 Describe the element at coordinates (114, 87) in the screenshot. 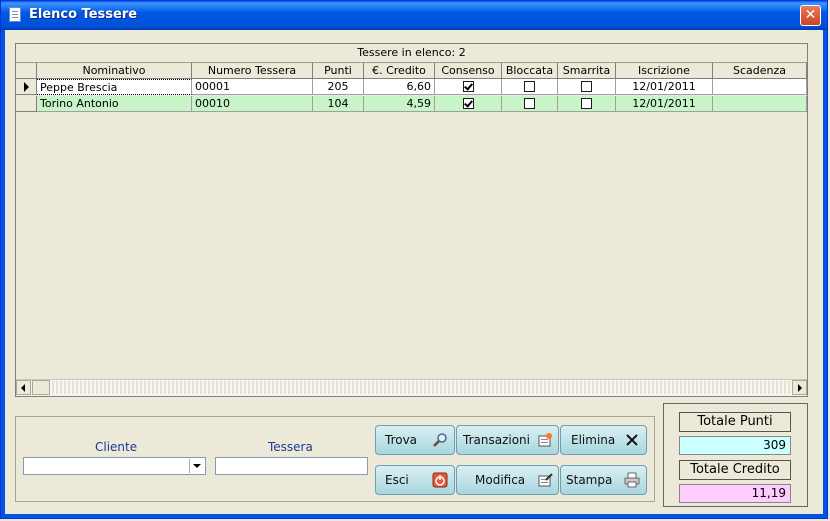

I see `cell-nominativo: Peppe Brescia` at that location.